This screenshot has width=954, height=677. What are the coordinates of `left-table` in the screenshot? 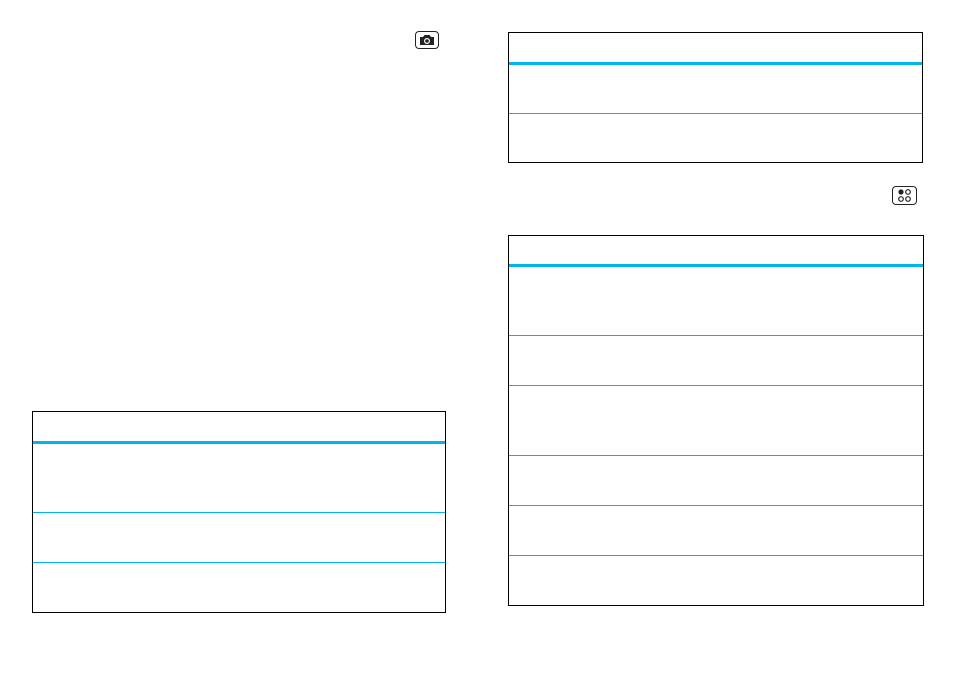 It's located at (239, 512).